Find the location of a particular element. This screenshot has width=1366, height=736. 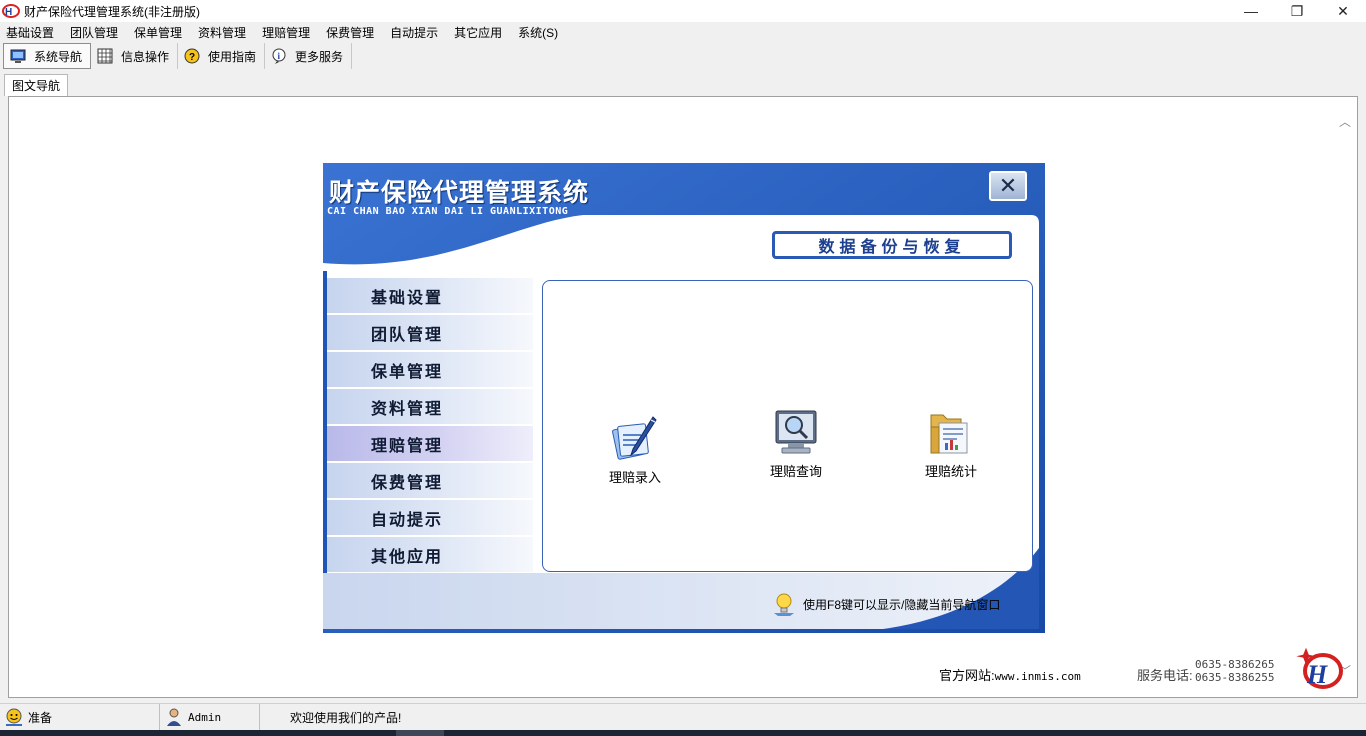

status-user: Admin is located at coordinates (210, 717).